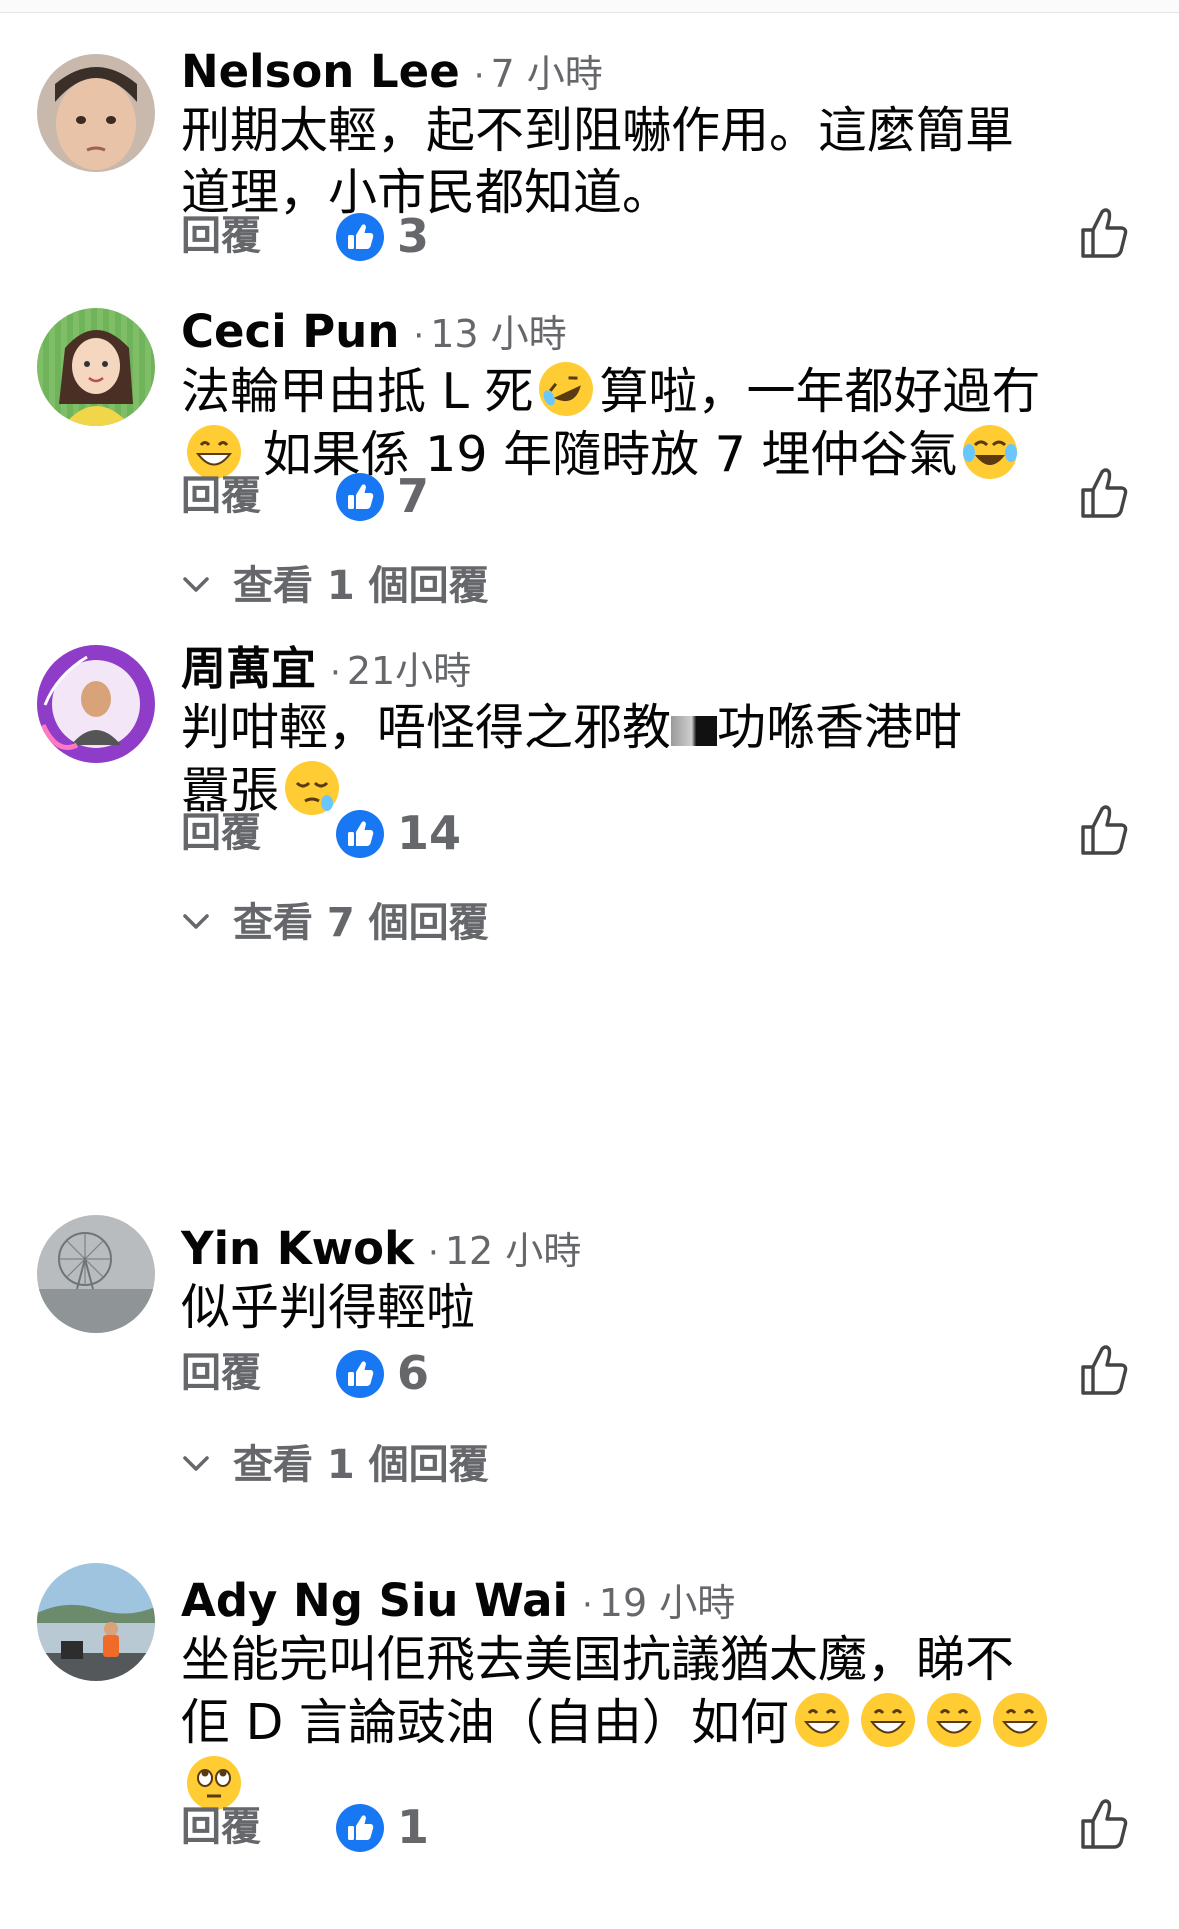 Image resolution: width=1179 pixels, height=1929 pixels. Describe the element at coordinates (413, 496) in the screenshot. I see `like-count: 7` at that location.